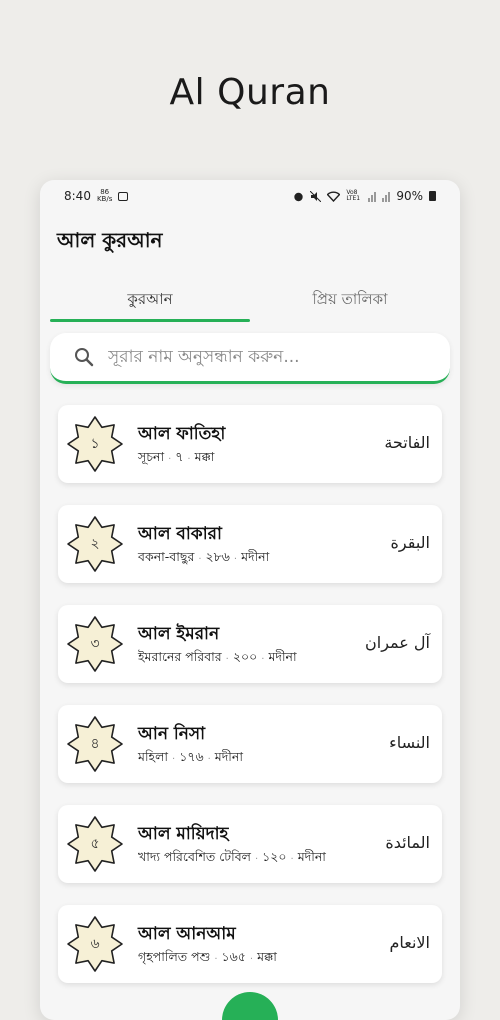  Describe the element at coordinates (180, 656) in the screenshot. I see `surah-meaning: ইমরানের পরিবার` at that location.